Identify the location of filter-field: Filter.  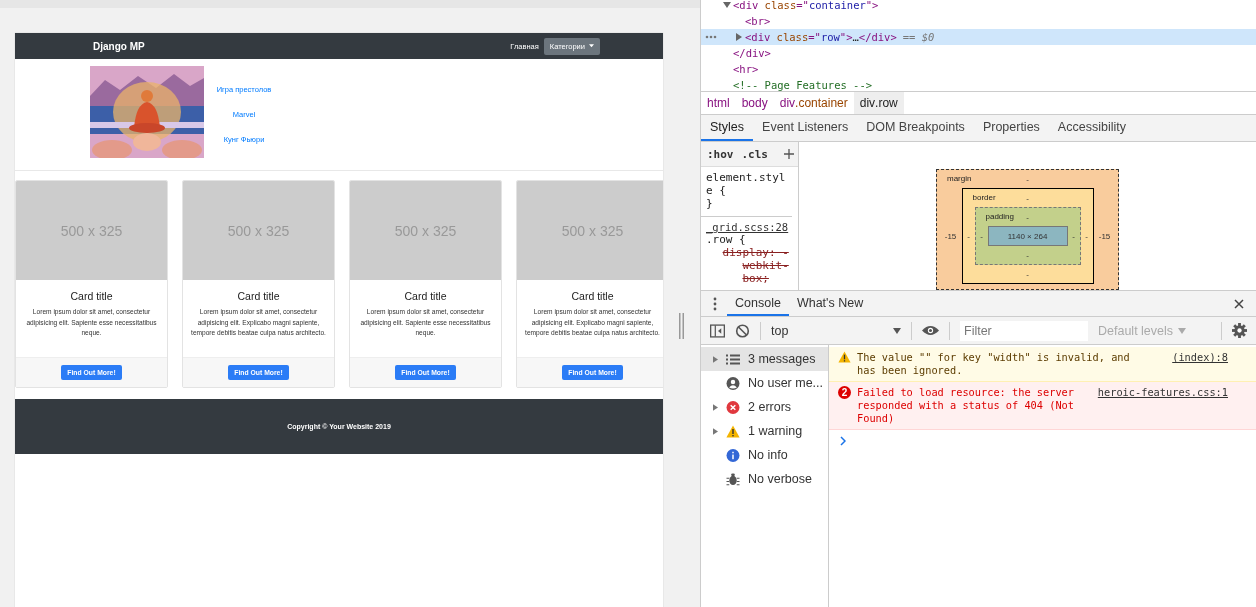
(1024, 330).